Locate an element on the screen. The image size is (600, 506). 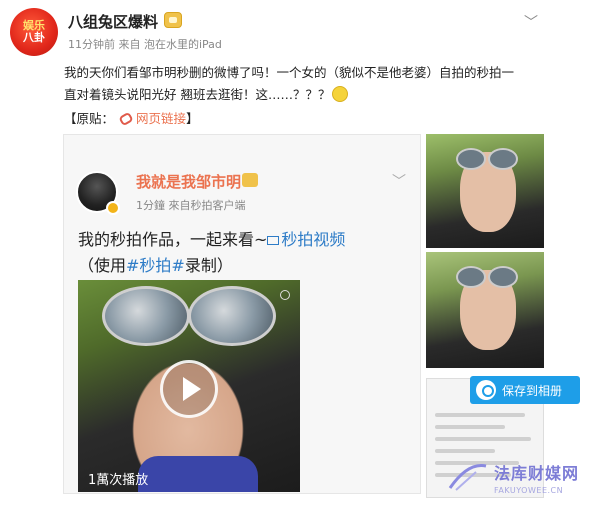
repost-line1: 我的秒拍作品，一起来看~ is located at coordinates (173, 239).